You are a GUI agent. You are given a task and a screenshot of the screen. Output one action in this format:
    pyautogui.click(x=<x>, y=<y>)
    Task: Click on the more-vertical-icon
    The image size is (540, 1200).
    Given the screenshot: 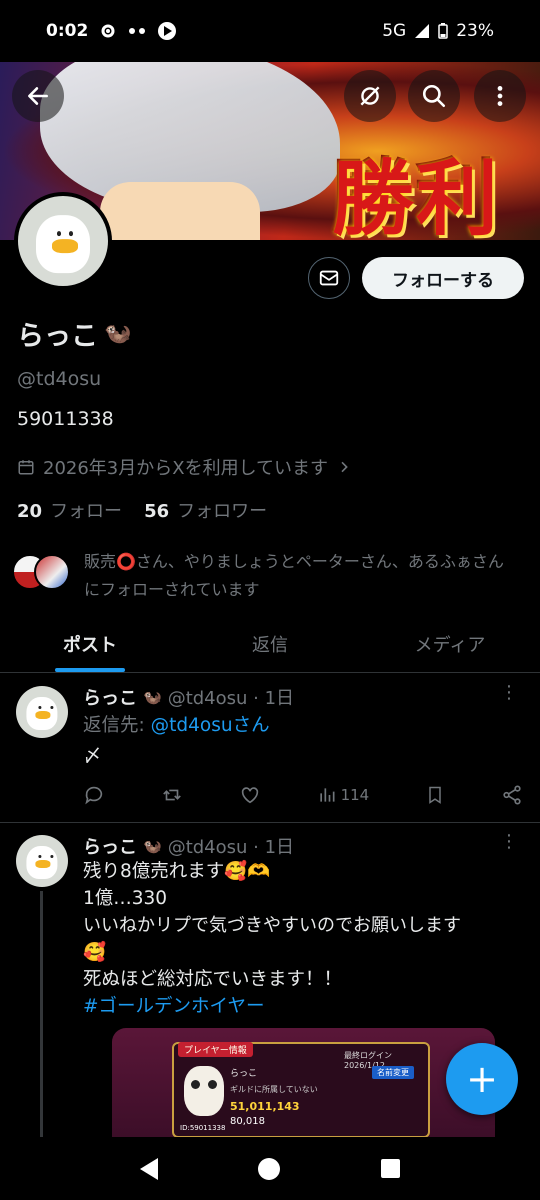 What is the action you would take?
    pyautogui.click(x=500, y=96)
    